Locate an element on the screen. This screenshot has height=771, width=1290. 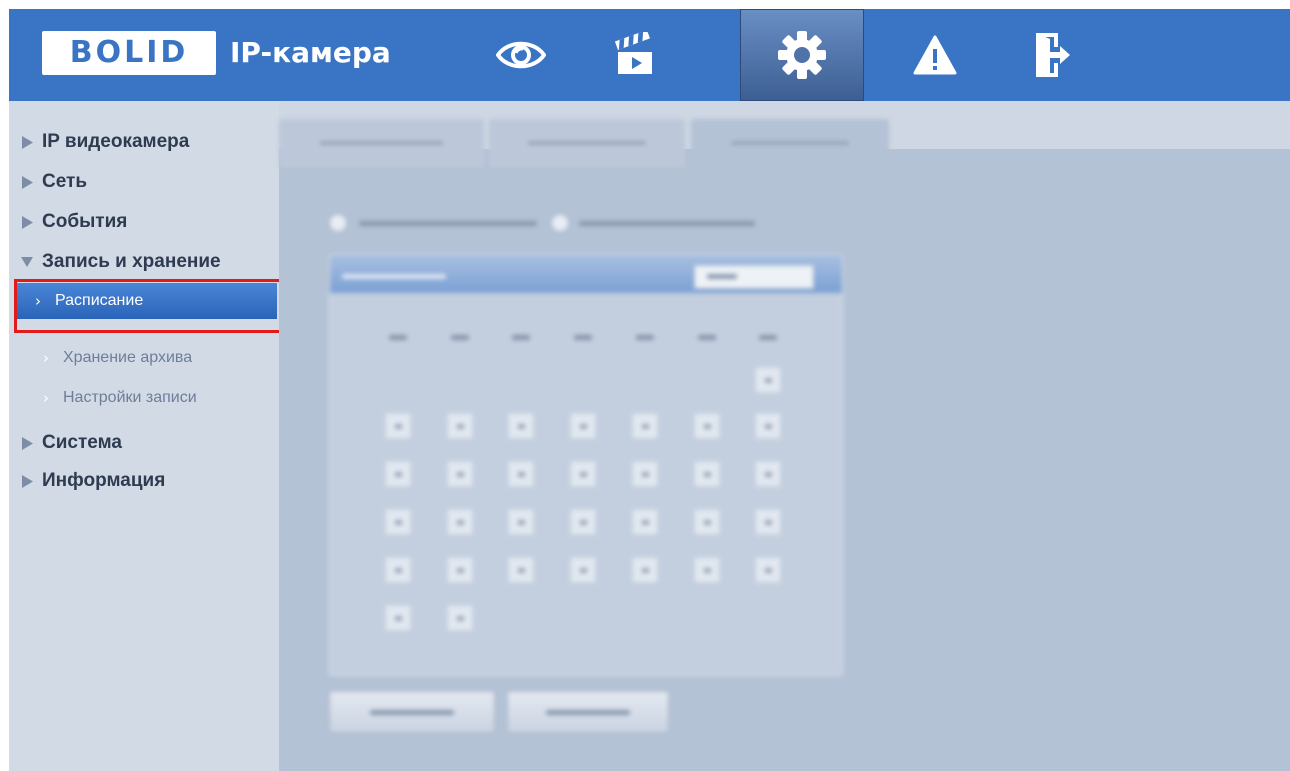
sidebar-subitem-label: Настройки записи is located at coordinates (130, 397).